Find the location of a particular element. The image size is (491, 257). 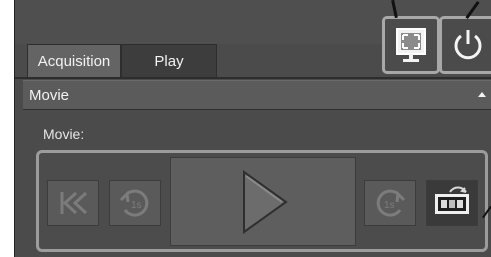

step-back-label: 1s is located at coordinates (136, 205).